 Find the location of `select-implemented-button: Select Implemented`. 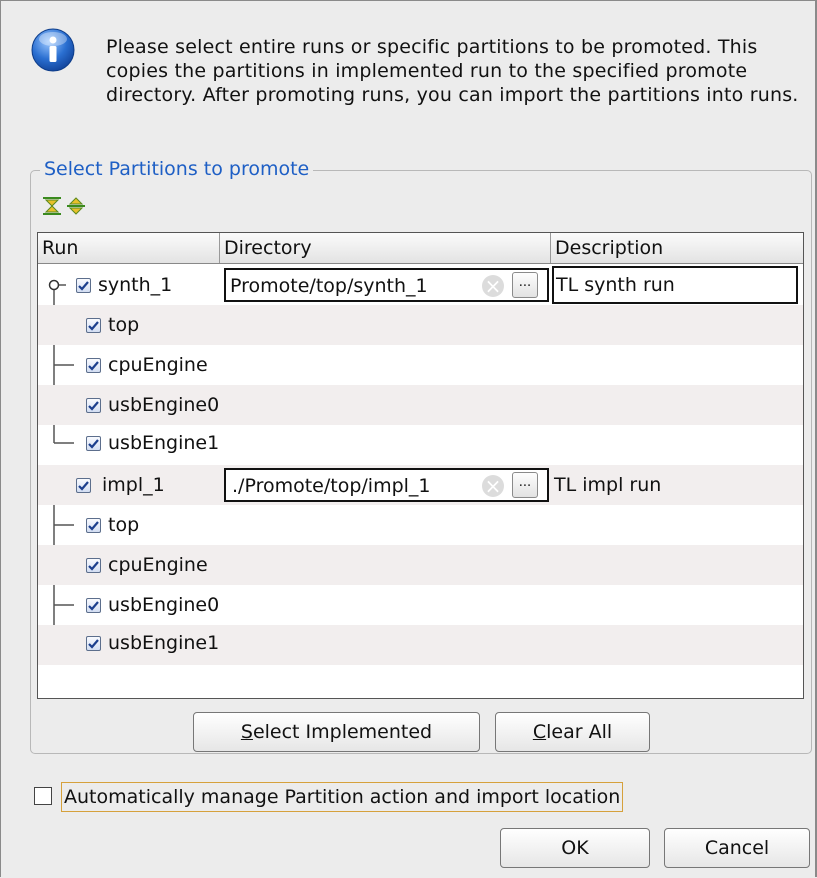

select-implemented-button: Select Implemented is located at coordinates (336, 732).